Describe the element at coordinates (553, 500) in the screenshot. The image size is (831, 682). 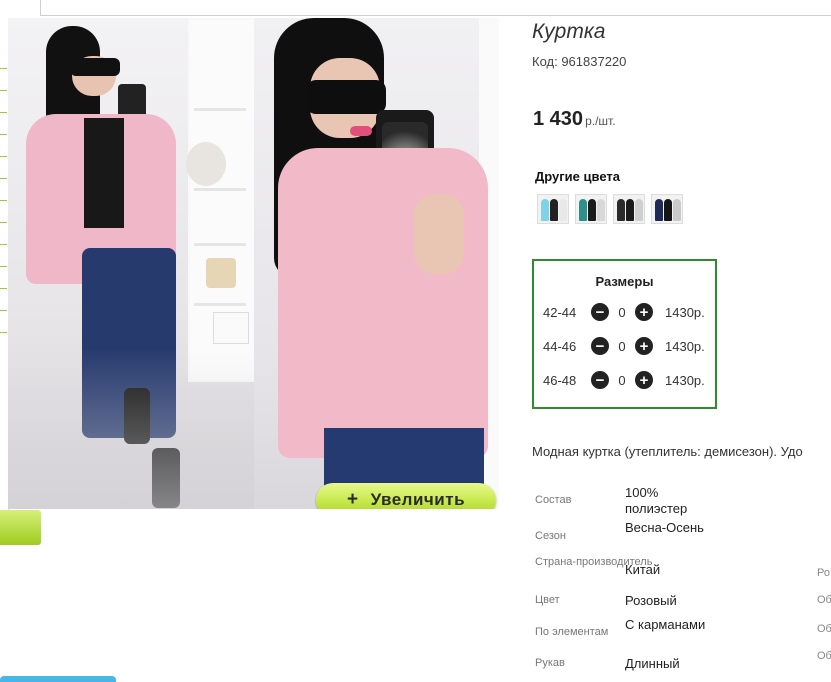
I see `property-key: Состав` at that location.